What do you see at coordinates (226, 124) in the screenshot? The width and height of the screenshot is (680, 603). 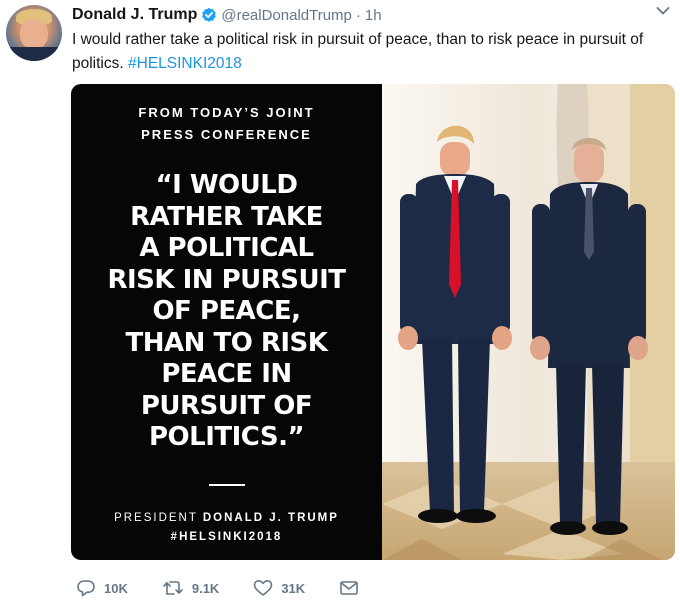 I see `card-kicker: FROM TODAY’S JOINT PRESS CONFERENCE` at bounding box center [226, 124].